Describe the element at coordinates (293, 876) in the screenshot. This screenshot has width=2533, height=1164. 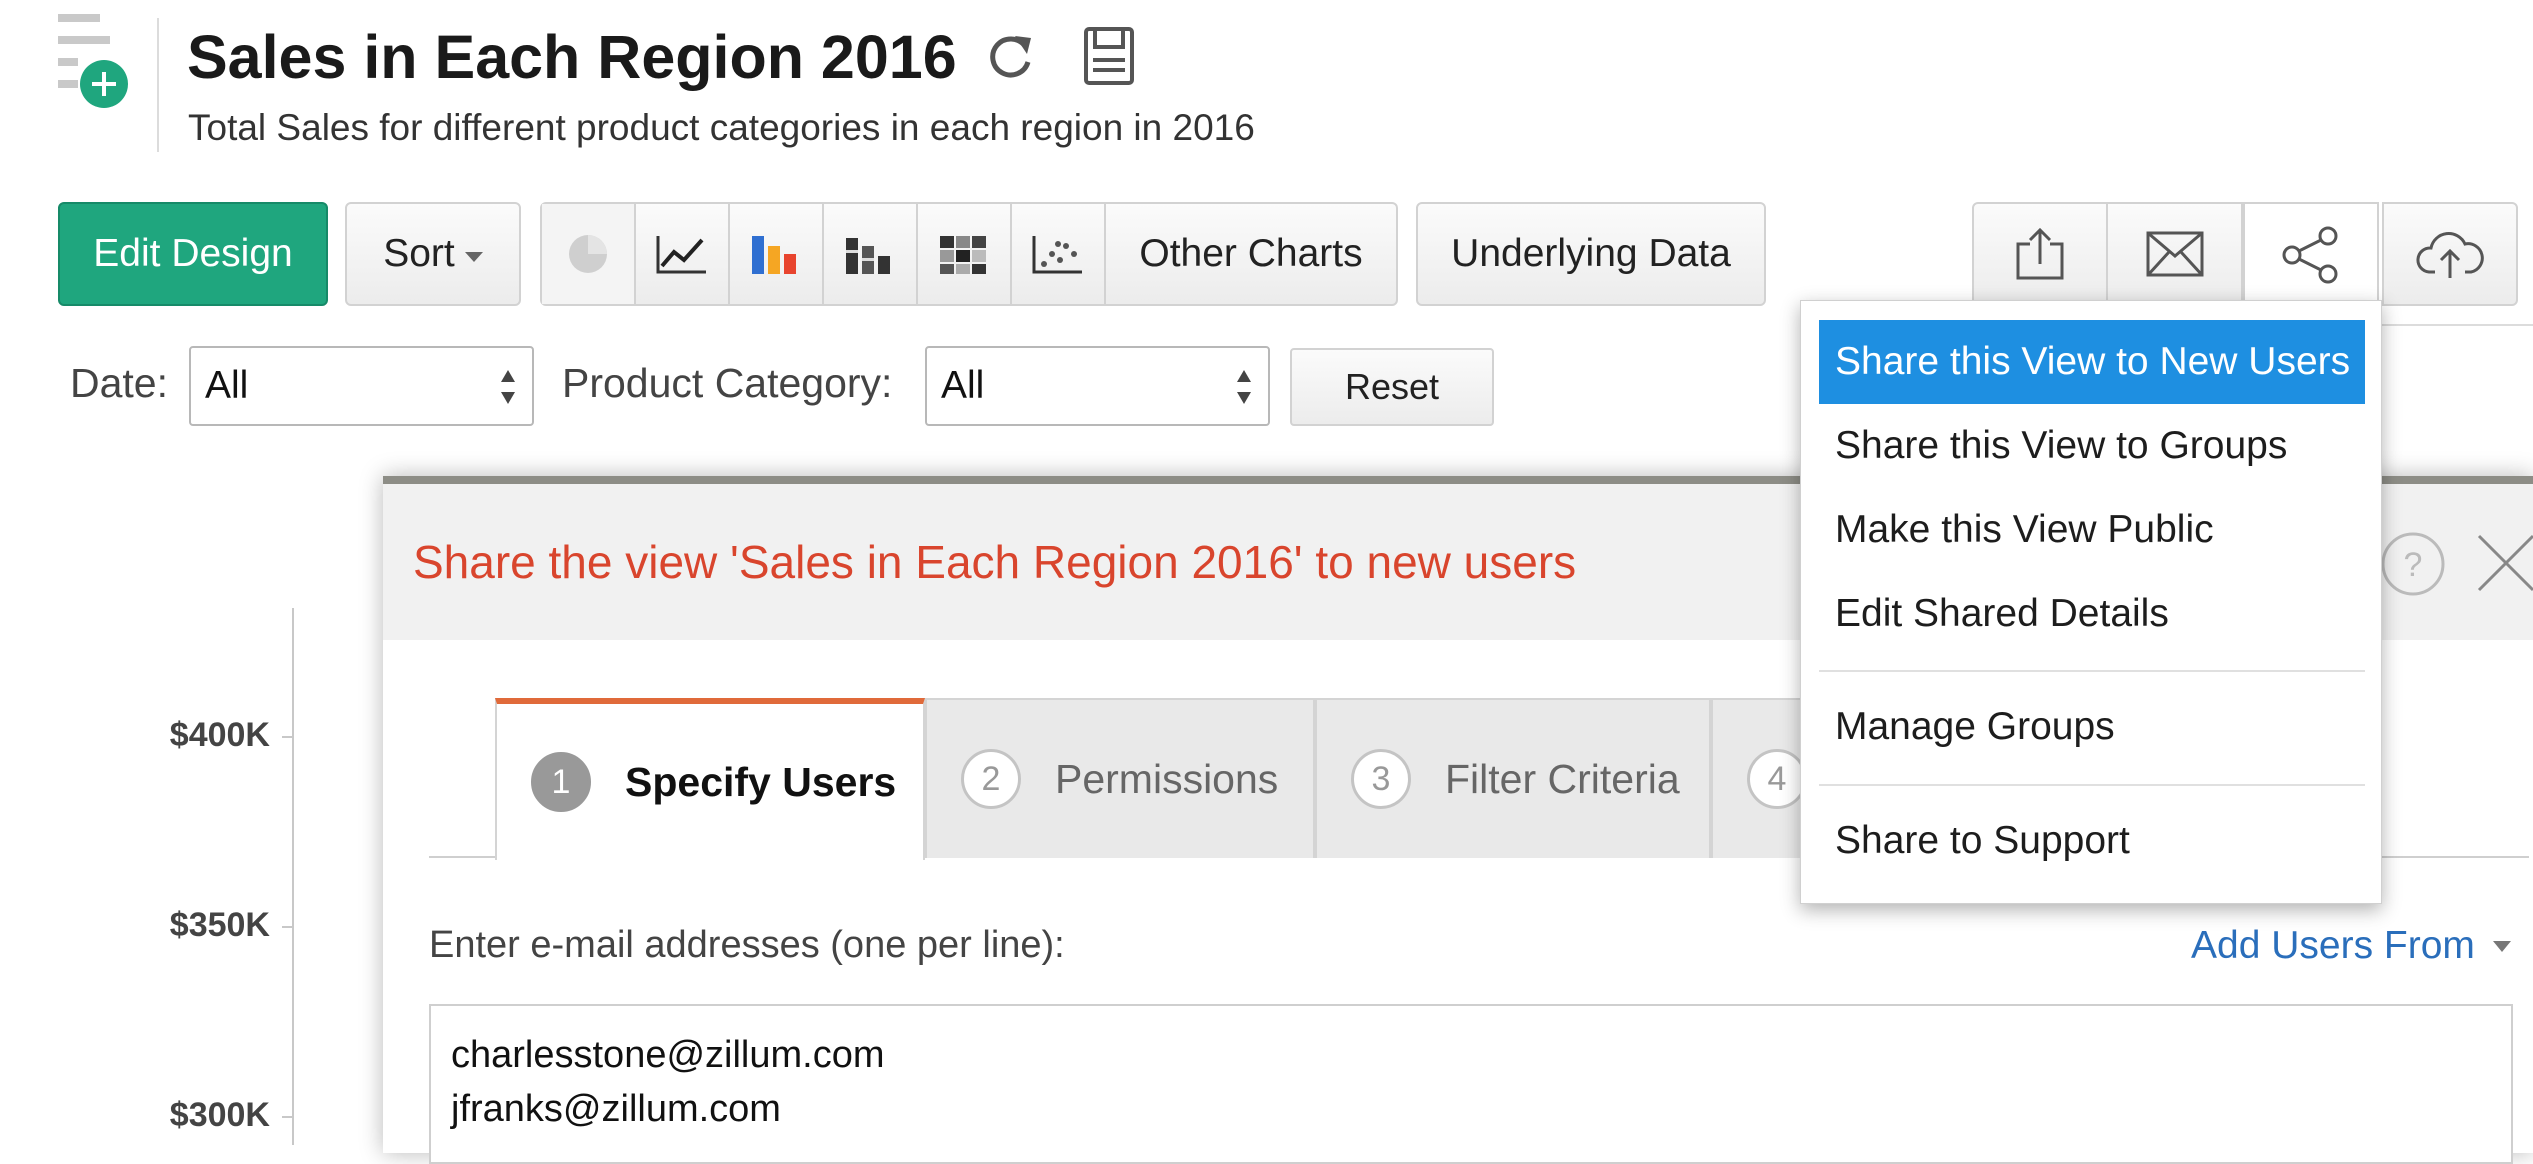
I see `chart-y-axis` at that location.